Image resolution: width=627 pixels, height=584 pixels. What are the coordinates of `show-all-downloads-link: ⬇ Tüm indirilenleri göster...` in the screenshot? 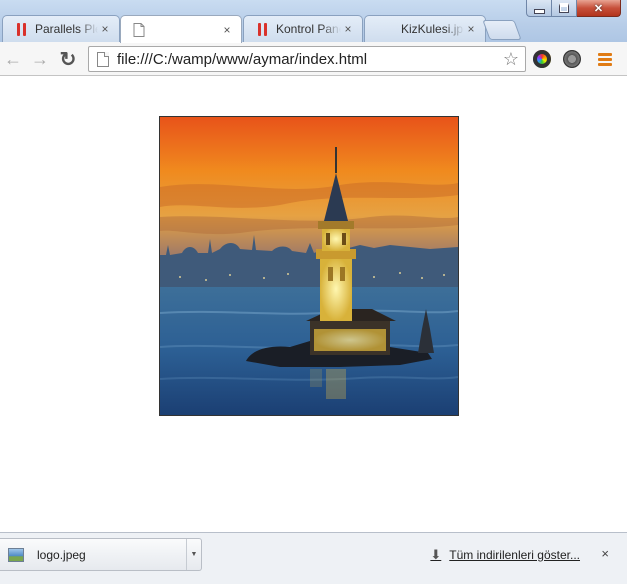 It's located at (505, 555).